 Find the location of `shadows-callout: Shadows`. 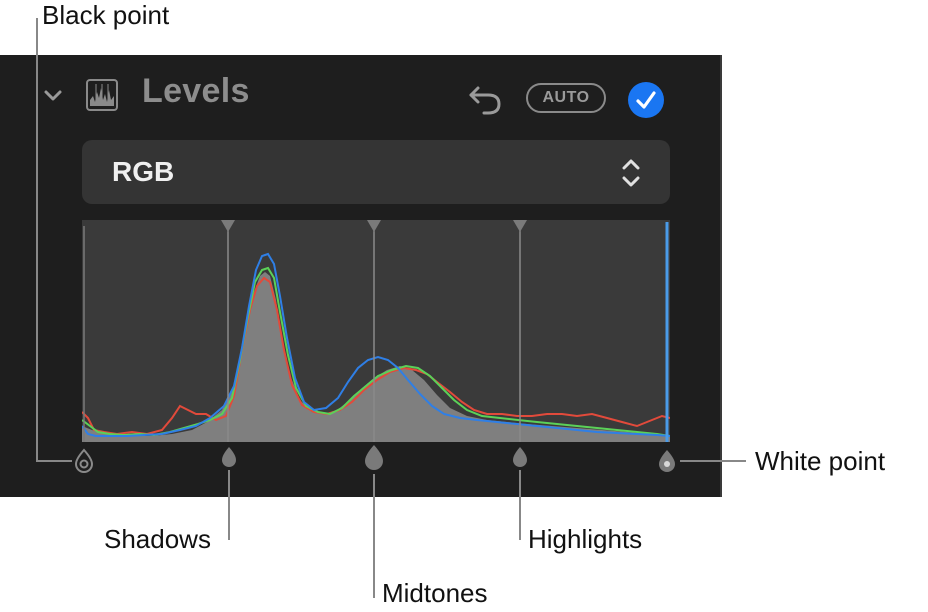

shadows-callout: Shadows is located at coordinates (157, 539).